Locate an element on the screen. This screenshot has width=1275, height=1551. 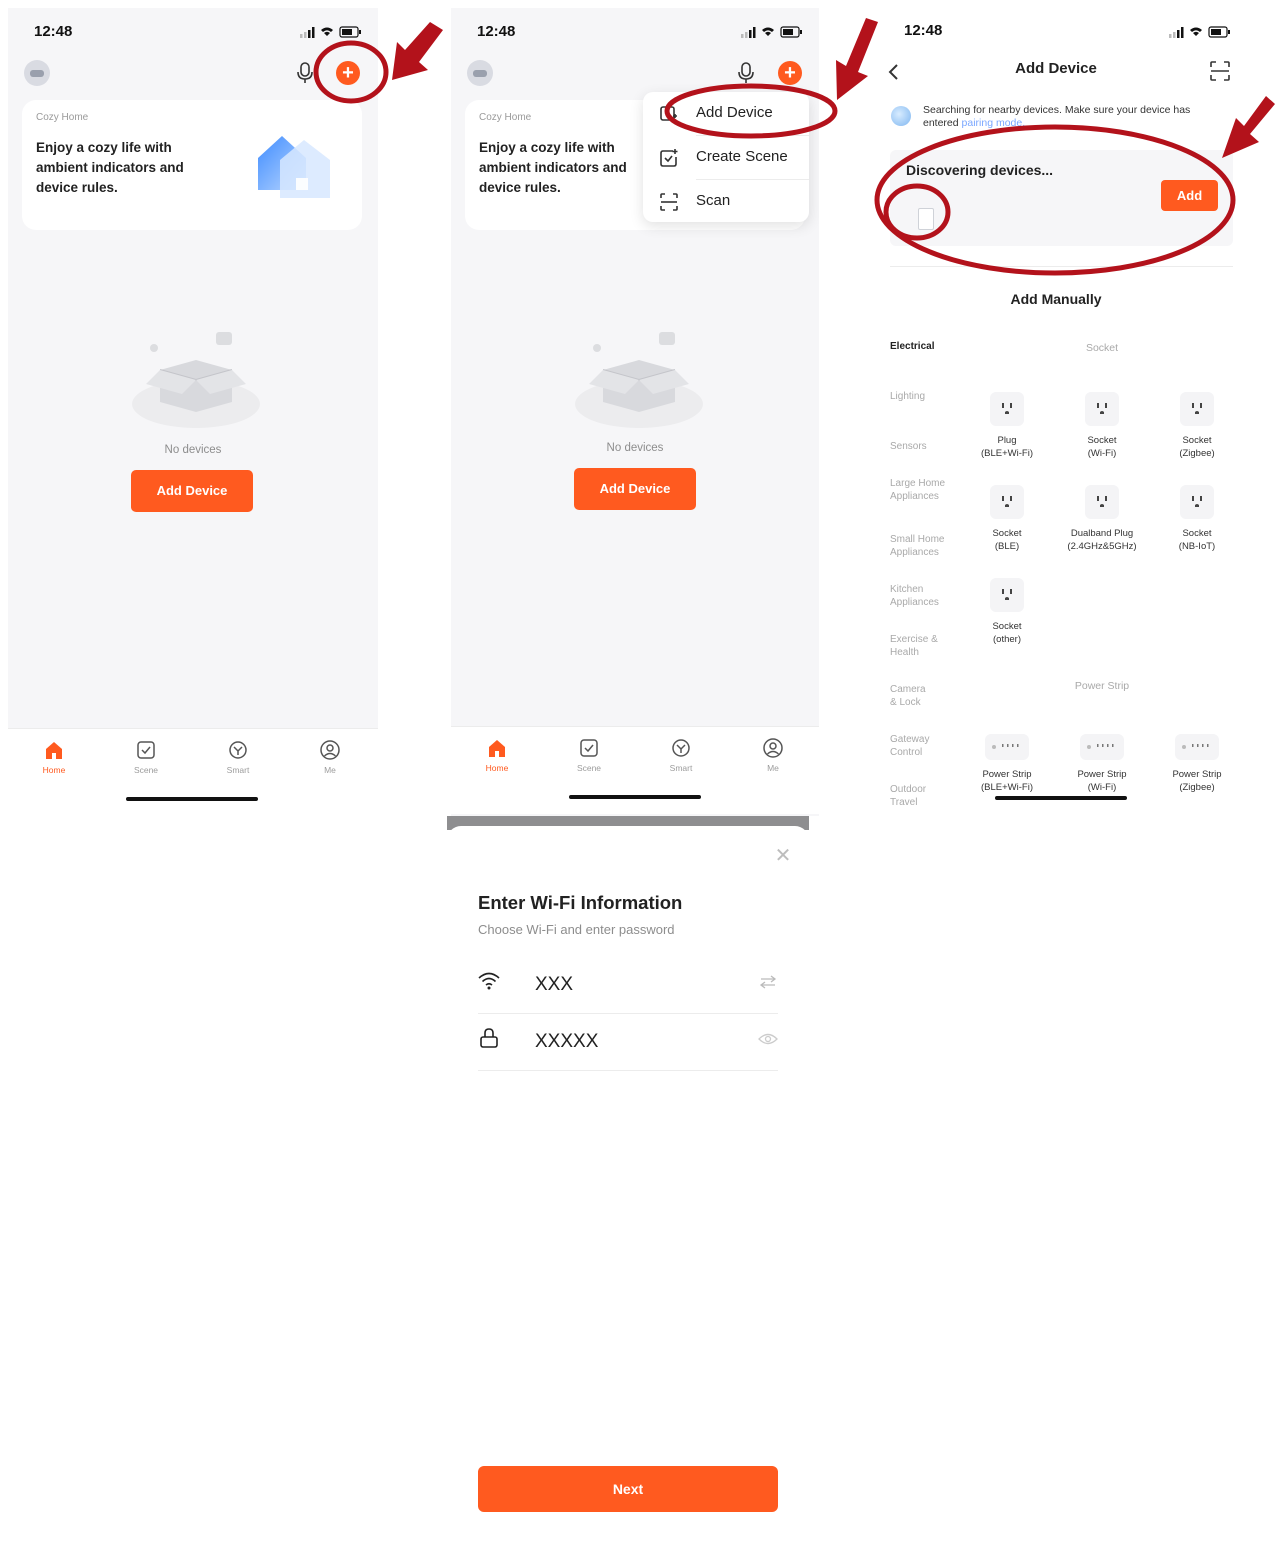
wifi-password-field: XXXXX is located at coordinates (628, 1046).